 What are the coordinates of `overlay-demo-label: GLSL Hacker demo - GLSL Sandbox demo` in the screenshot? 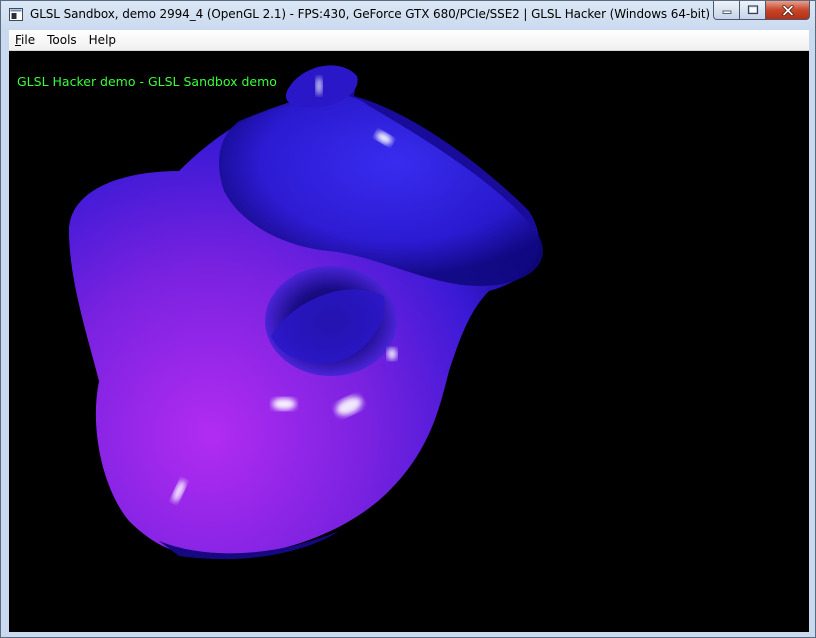 It's located at (147, 81).